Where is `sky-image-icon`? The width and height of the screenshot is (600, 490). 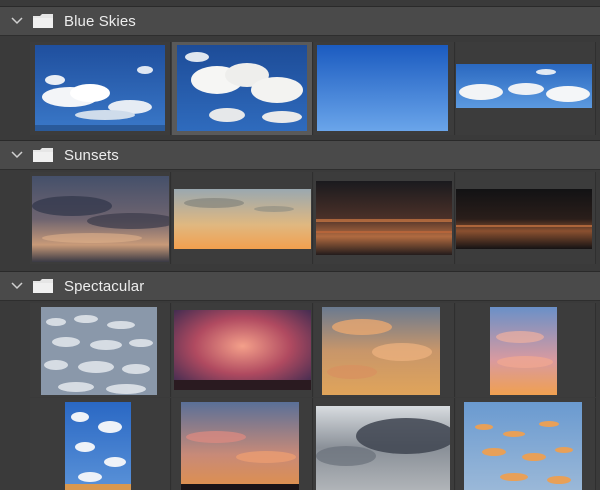 sky-image-icon is located at coordinates (382, 88).